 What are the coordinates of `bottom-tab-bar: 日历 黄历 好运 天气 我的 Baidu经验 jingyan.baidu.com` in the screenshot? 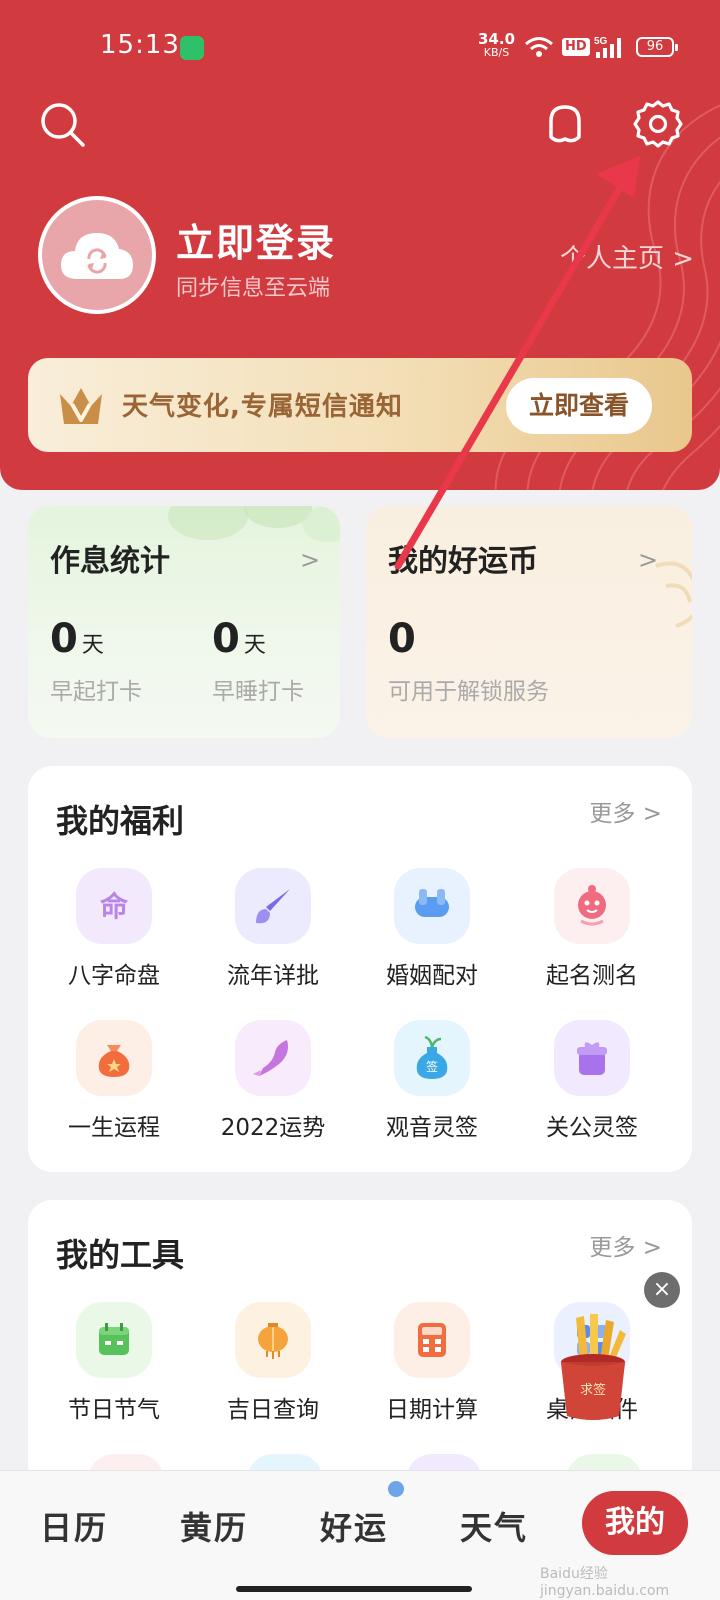 It's located at (360, 1535).